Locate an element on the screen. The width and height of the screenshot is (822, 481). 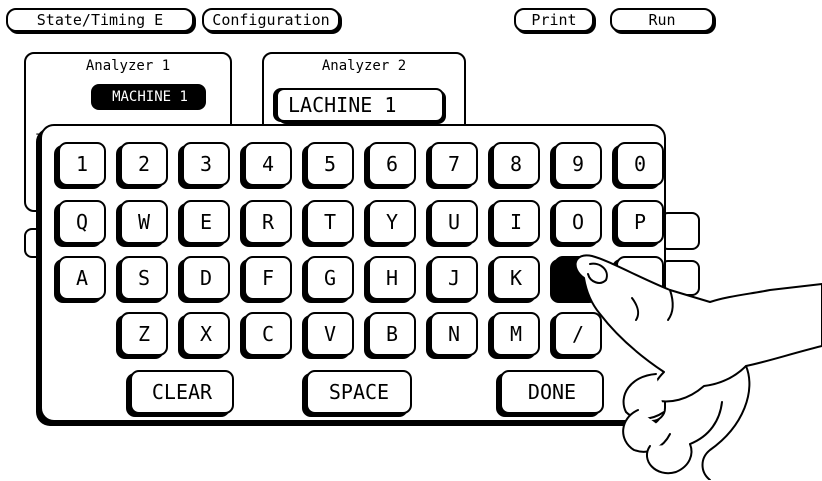
key-g: G is located at coordinates (330, 278).